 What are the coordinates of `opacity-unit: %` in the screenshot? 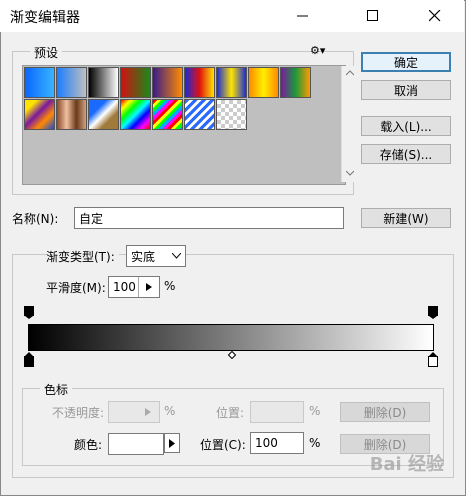 It's located at (170, 411).